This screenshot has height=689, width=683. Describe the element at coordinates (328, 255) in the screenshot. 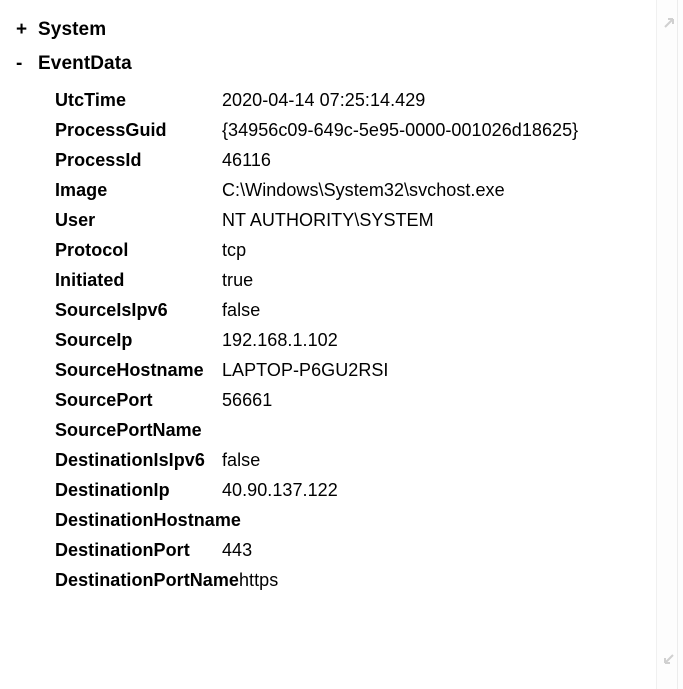

I see `table-row: Protocol tcp` at that location.